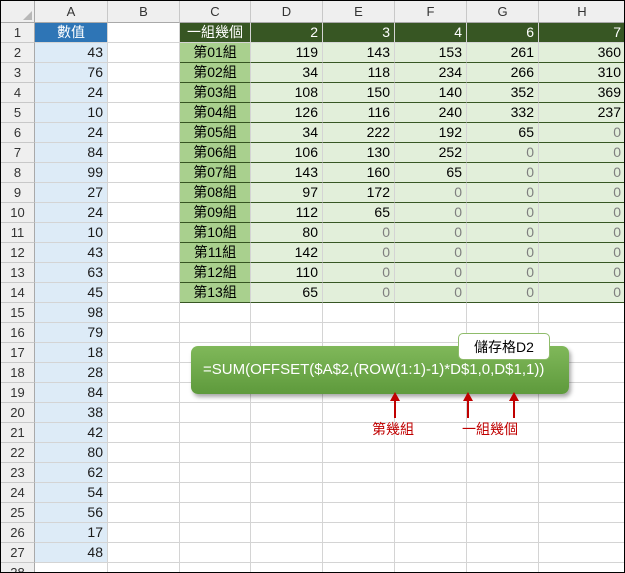  I want to click on cell-d5: 126, so click(287, 113).